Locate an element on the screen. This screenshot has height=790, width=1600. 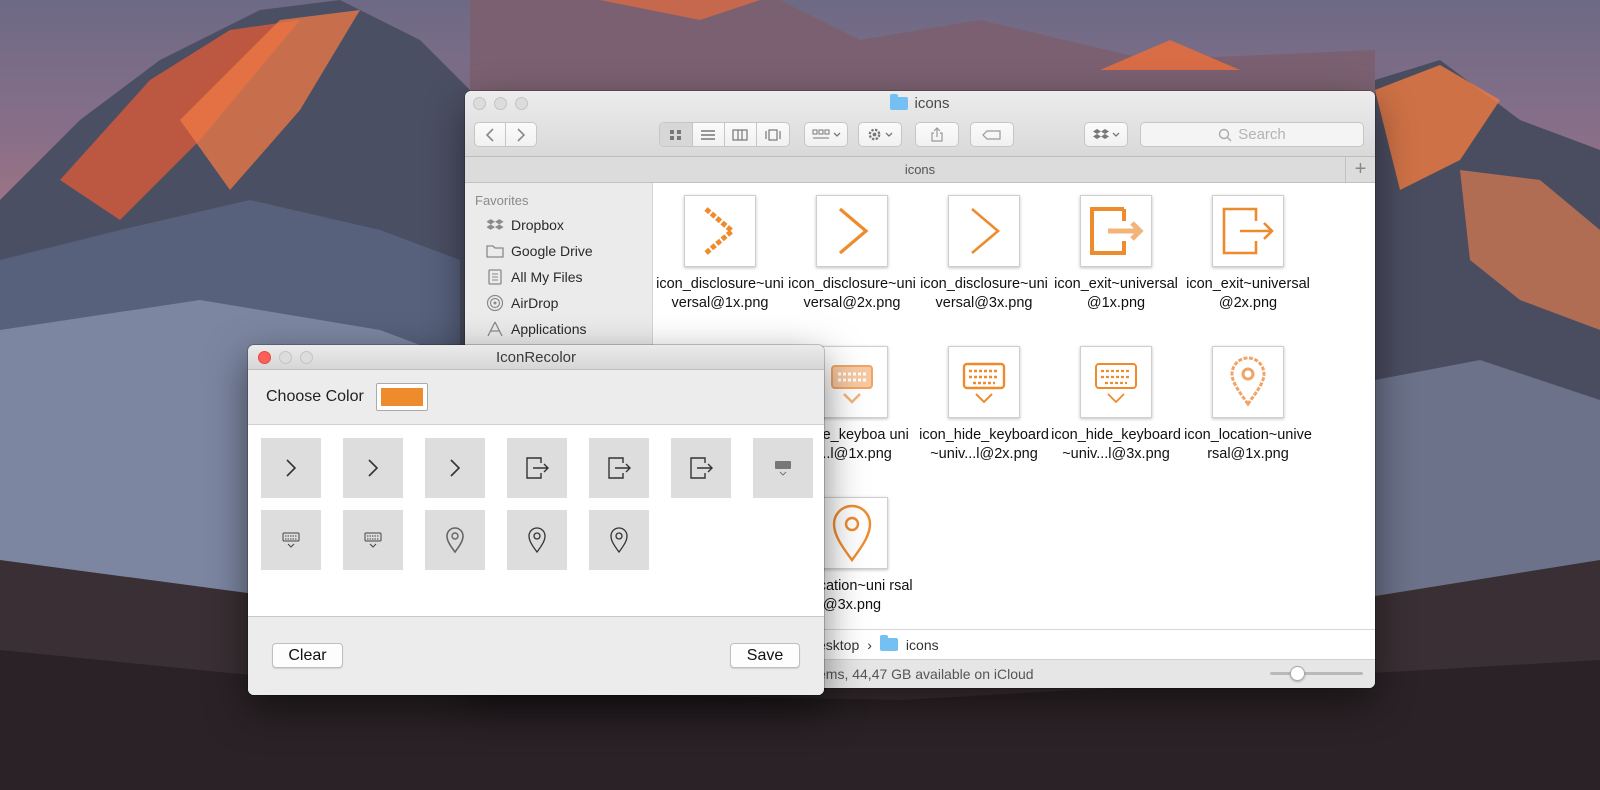
sidebar-item-dropbox: Dropbox is located at coordinates (558, 225).